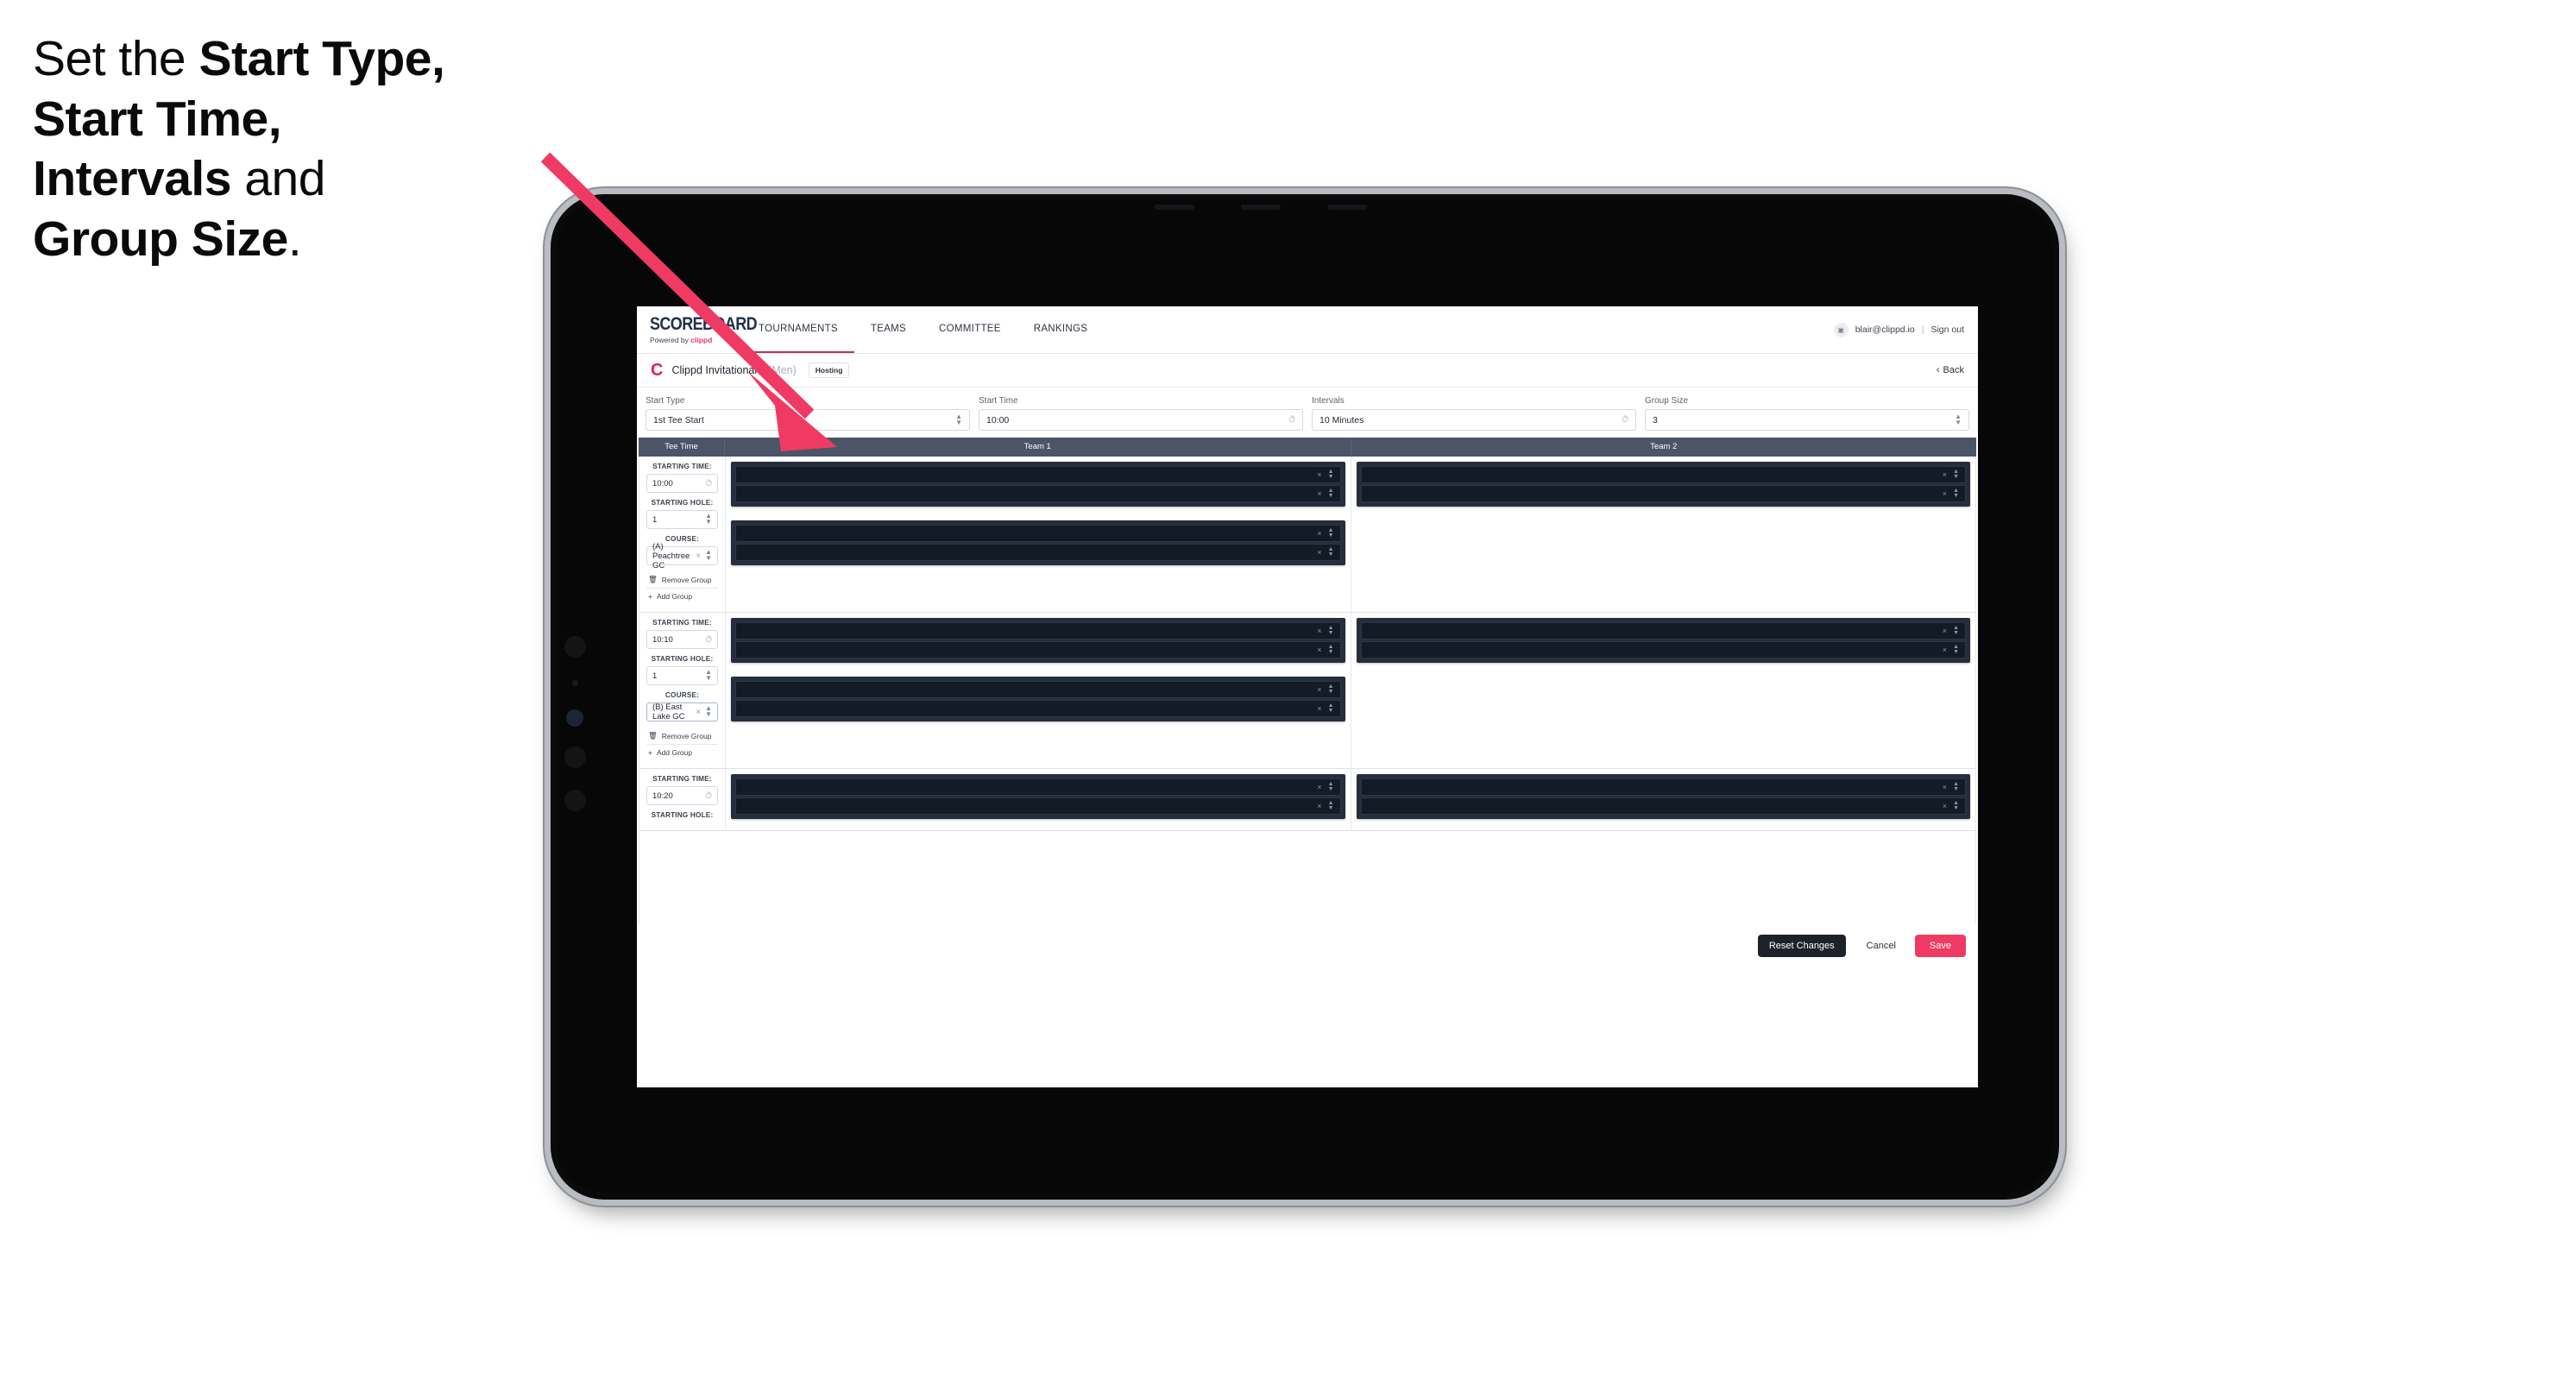  I want to click on start-type-select: 1st Tee Start ▲ ▼, so click(808, 420).